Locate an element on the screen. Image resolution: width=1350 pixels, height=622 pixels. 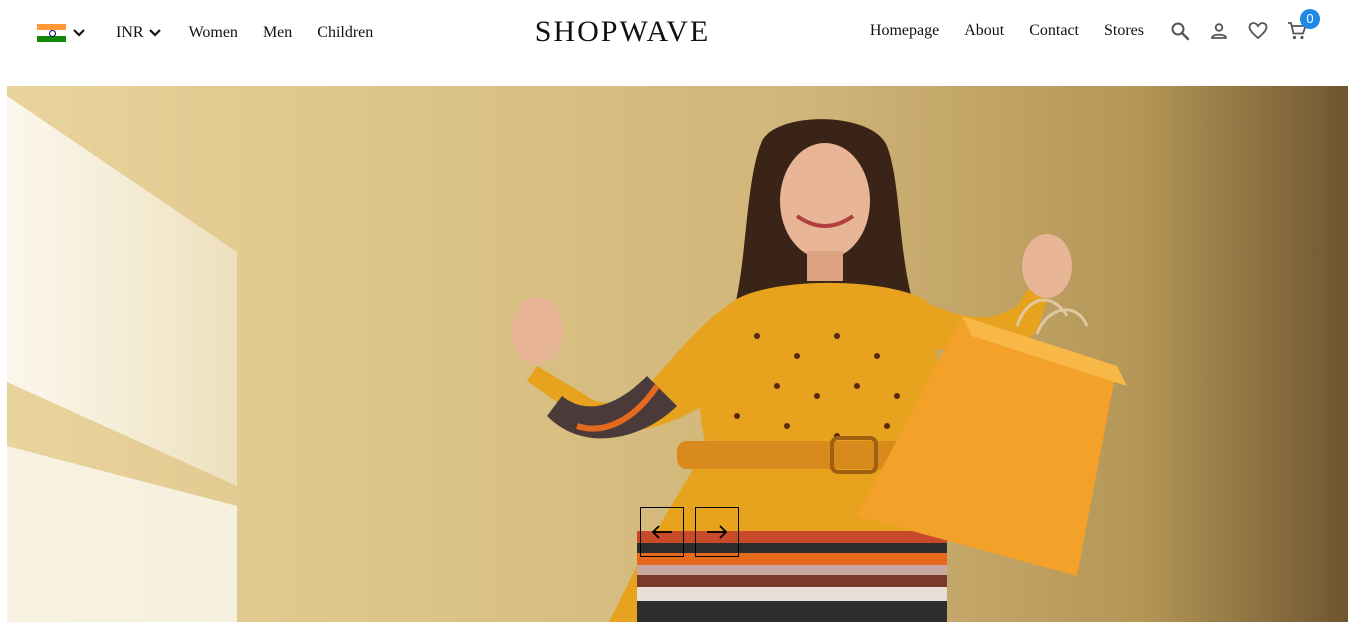
arrow-left-icon is located at coordinates (661, 532).